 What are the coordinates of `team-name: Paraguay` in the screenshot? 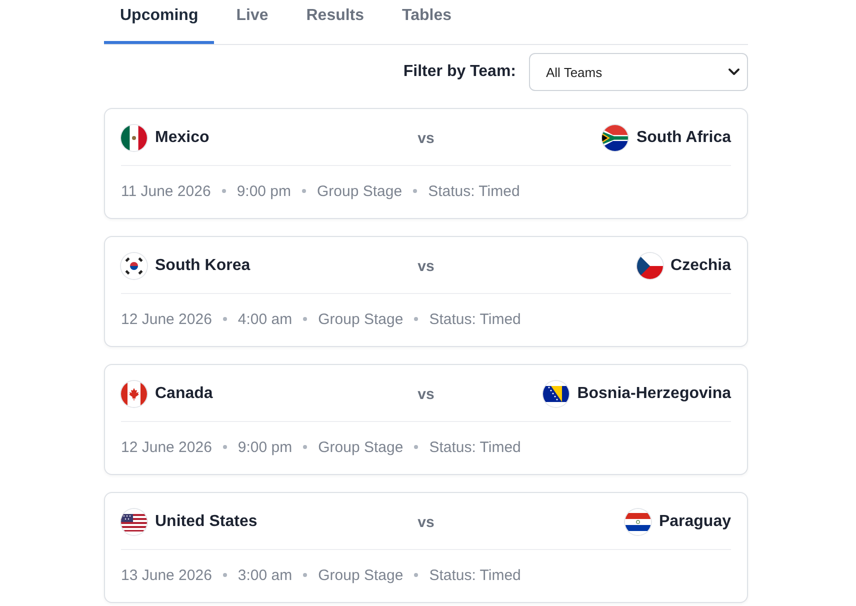 It's located at (694, 522).